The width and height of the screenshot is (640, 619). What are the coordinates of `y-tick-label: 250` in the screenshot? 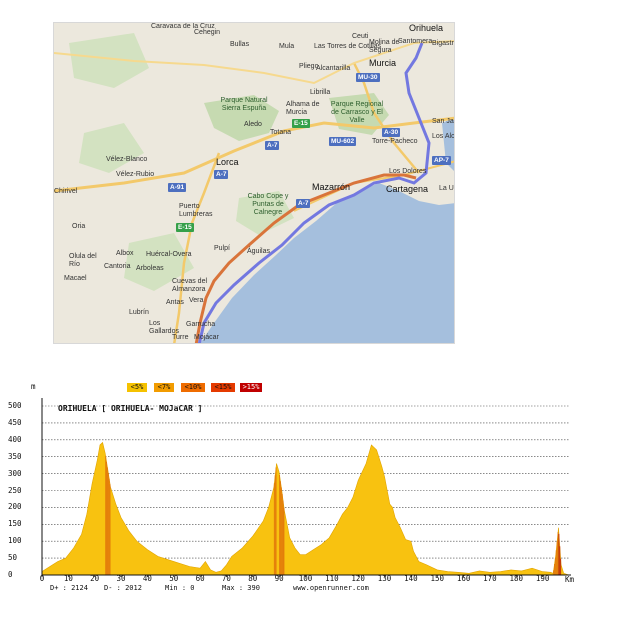 It's located at (15, 490).